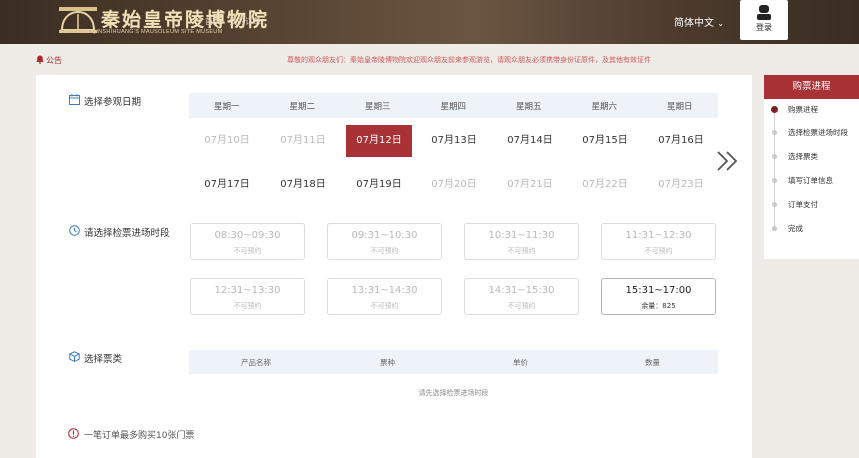 The width and height of the screenshot is (859, 458). Describe the element at coordinates (387, 362) in the screenshot. I see `column-header: 票种` at that location.